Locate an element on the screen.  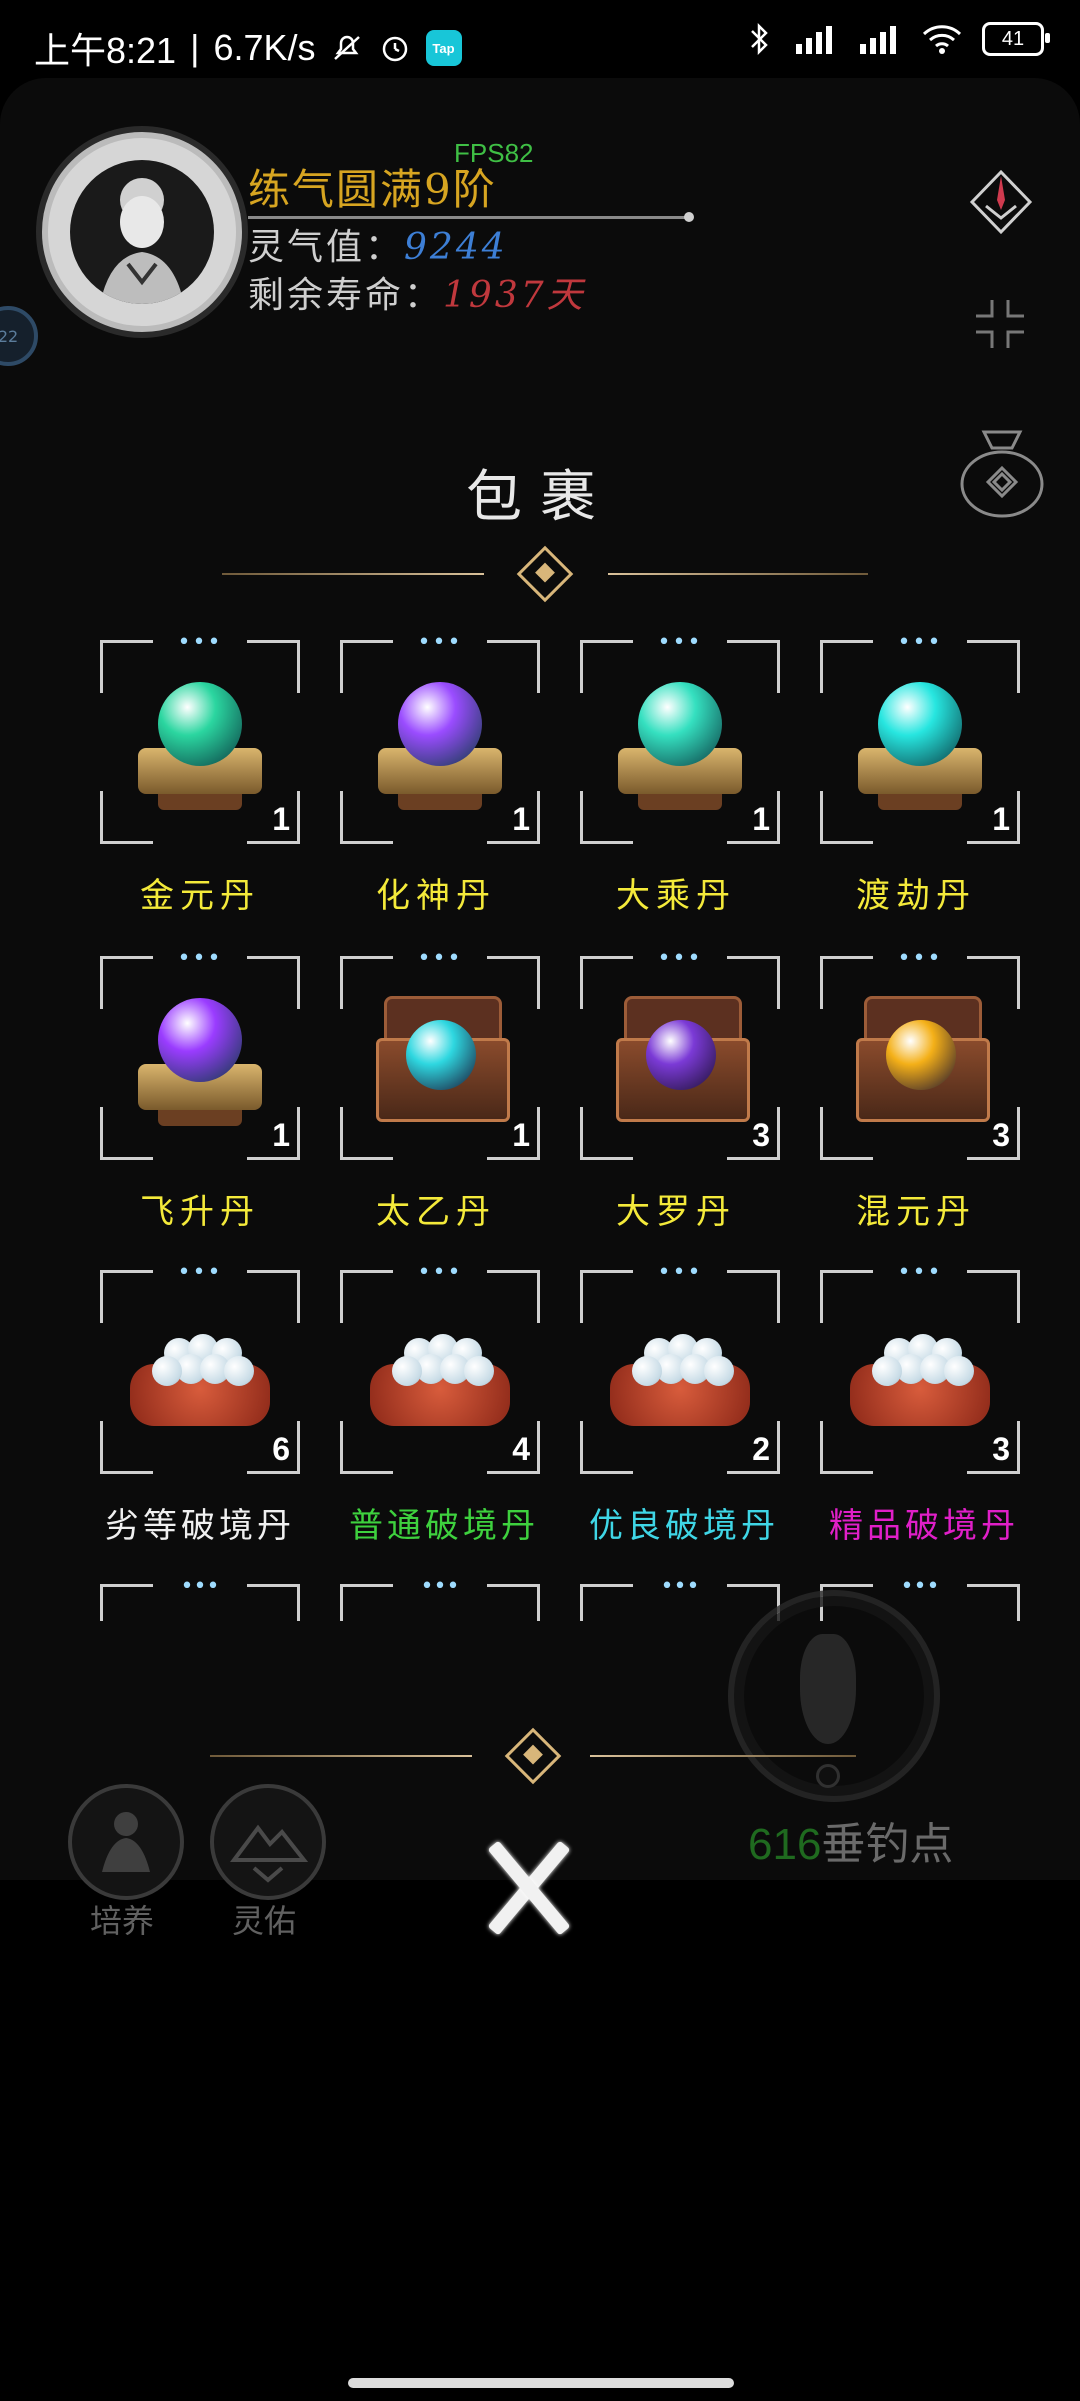
fishing-points-value: 616 is located at coordinates (785, 1844).